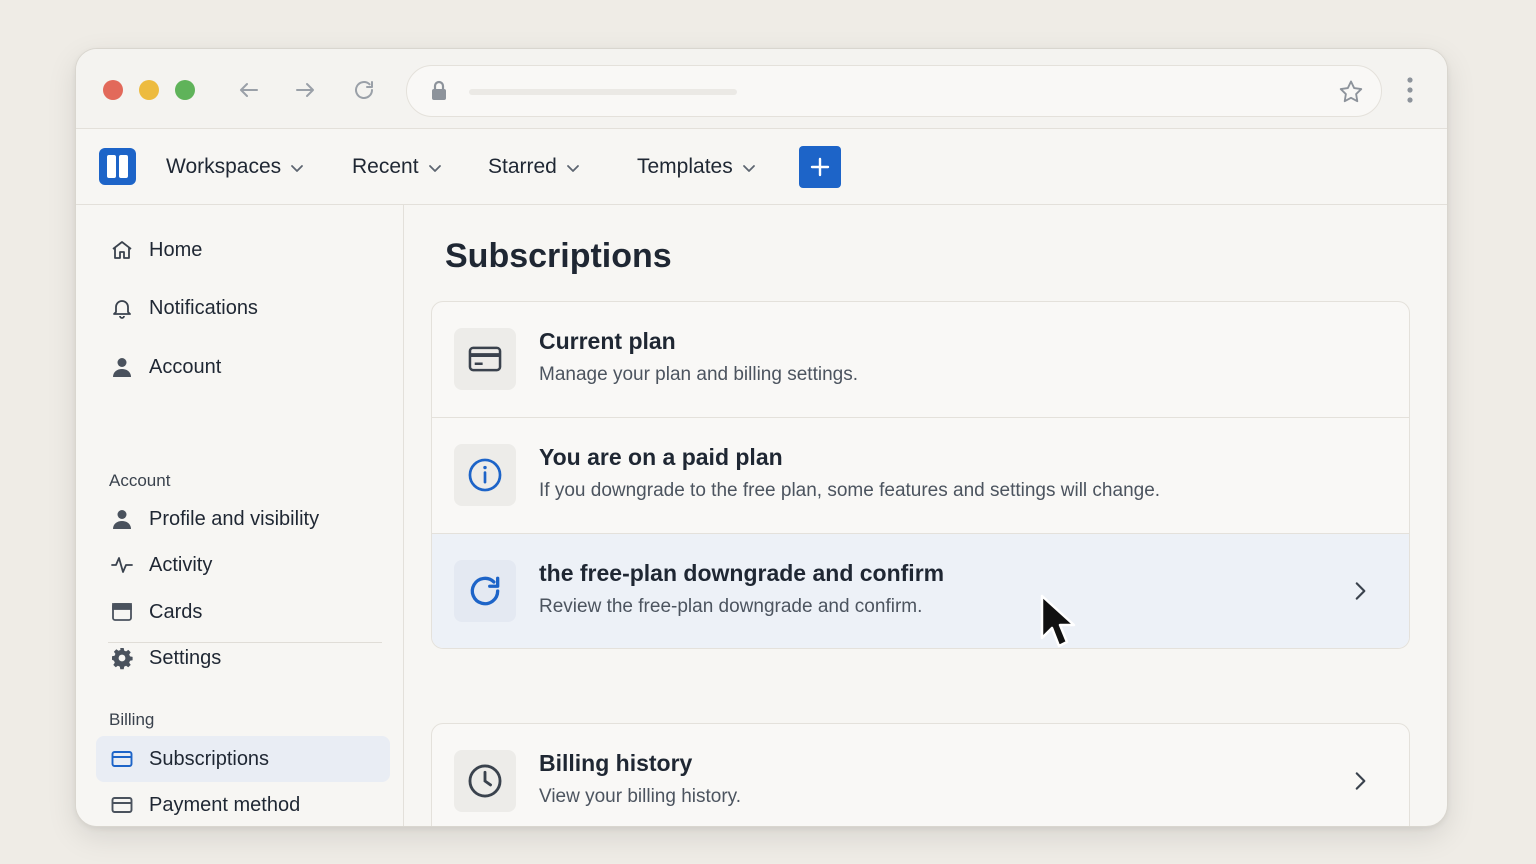  I want to click on nav-menu-recent: Recent, so click(397, 167).